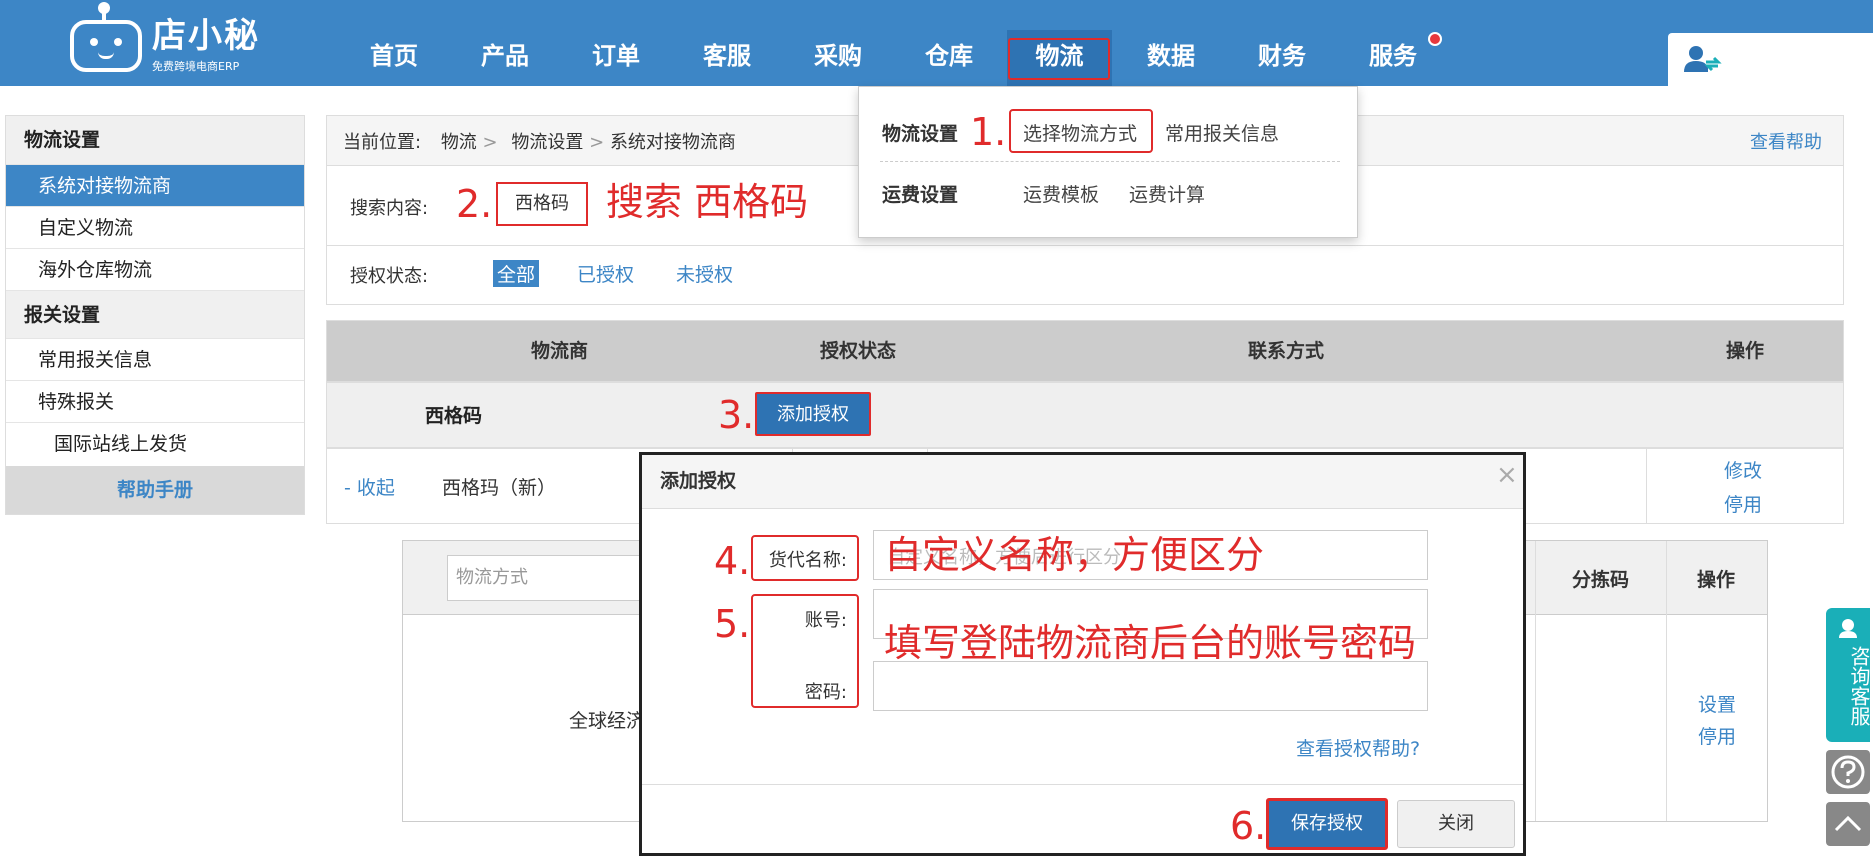  I want to click on save-authorization-button: 保存授权, so click(1327, 824).